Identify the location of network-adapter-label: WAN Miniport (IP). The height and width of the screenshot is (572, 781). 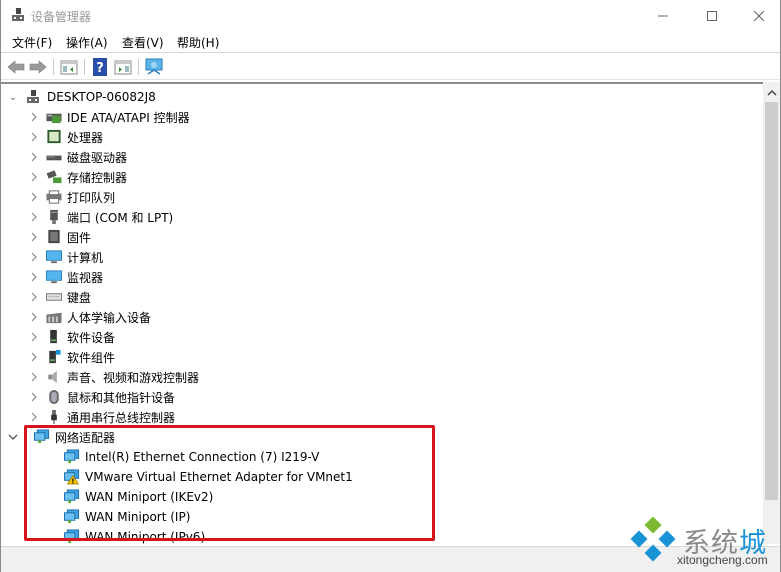
(138, 517).